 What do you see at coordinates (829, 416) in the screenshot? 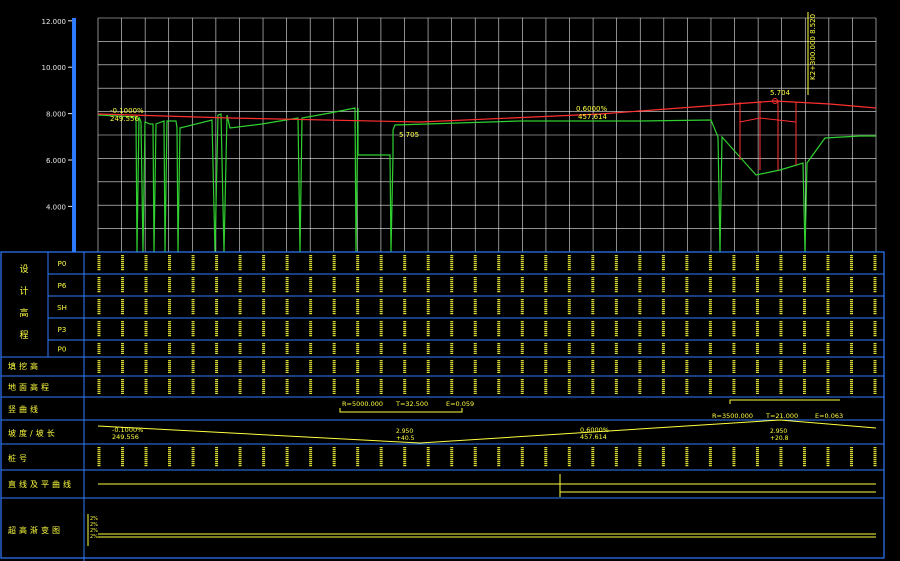
I see `vcurve-right-external: E=0.063` at bounding box center [829, 416].